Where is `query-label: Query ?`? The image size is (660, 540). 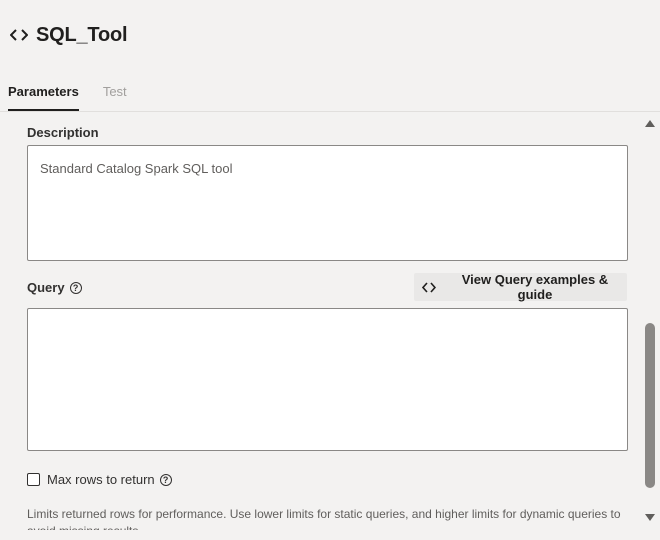 query-label: Query ? is located at coordinates (54, 287).